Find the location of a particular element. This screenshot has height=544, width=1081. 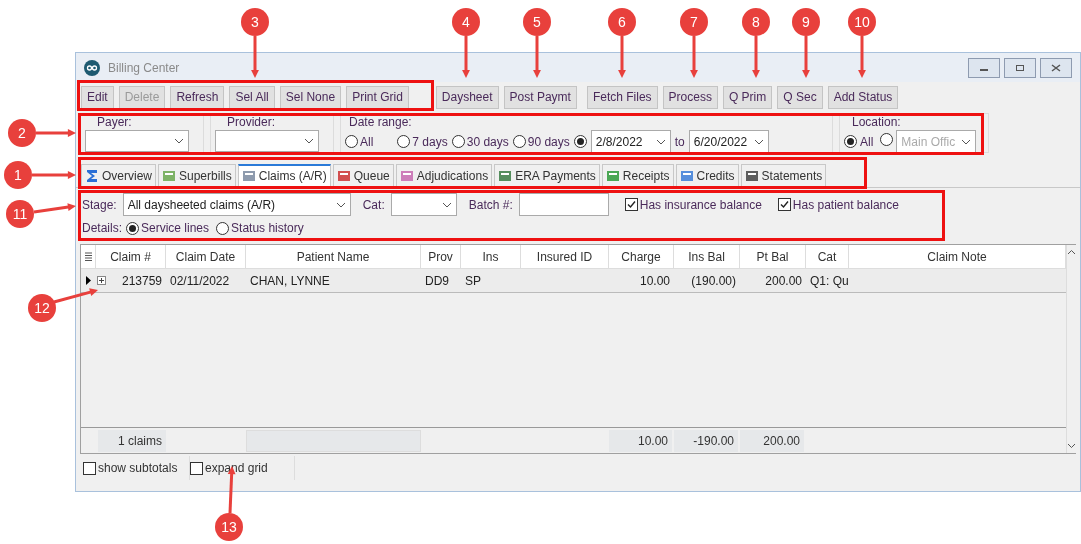

toolbar-button: Fetch Files is located at coordinates (622, 97).